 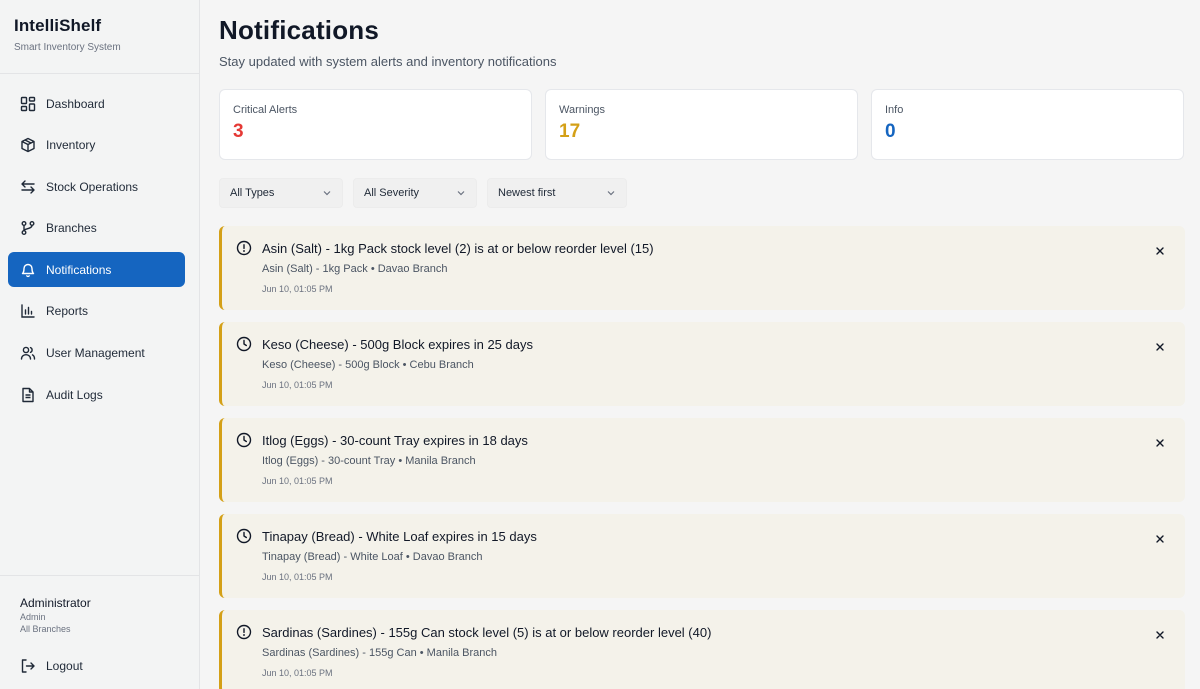 What do you see at coordinates (64, 666) in the screenshot?
I see `logout-label: Logout` at bounding box center [64, 666].